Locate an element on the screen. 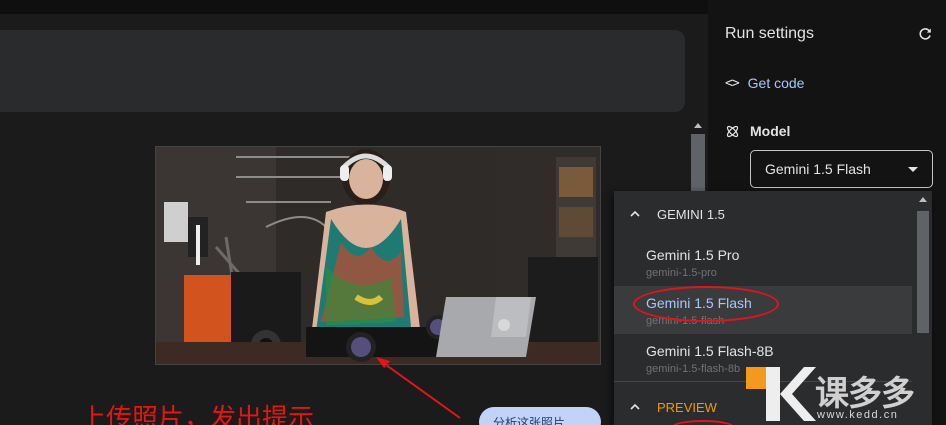  dropdown-caret-icon is located at coordinates (913, 169).